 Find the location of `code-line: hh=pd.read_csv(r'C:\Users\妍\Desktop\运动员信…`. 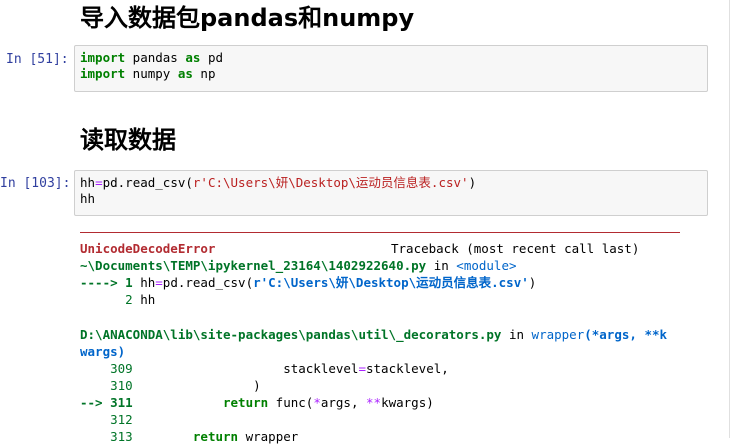

code-line: hh=pd.read_csv(r'C:\Users\妍\Desktop\运动员信… is located at coordinates (278, 182).